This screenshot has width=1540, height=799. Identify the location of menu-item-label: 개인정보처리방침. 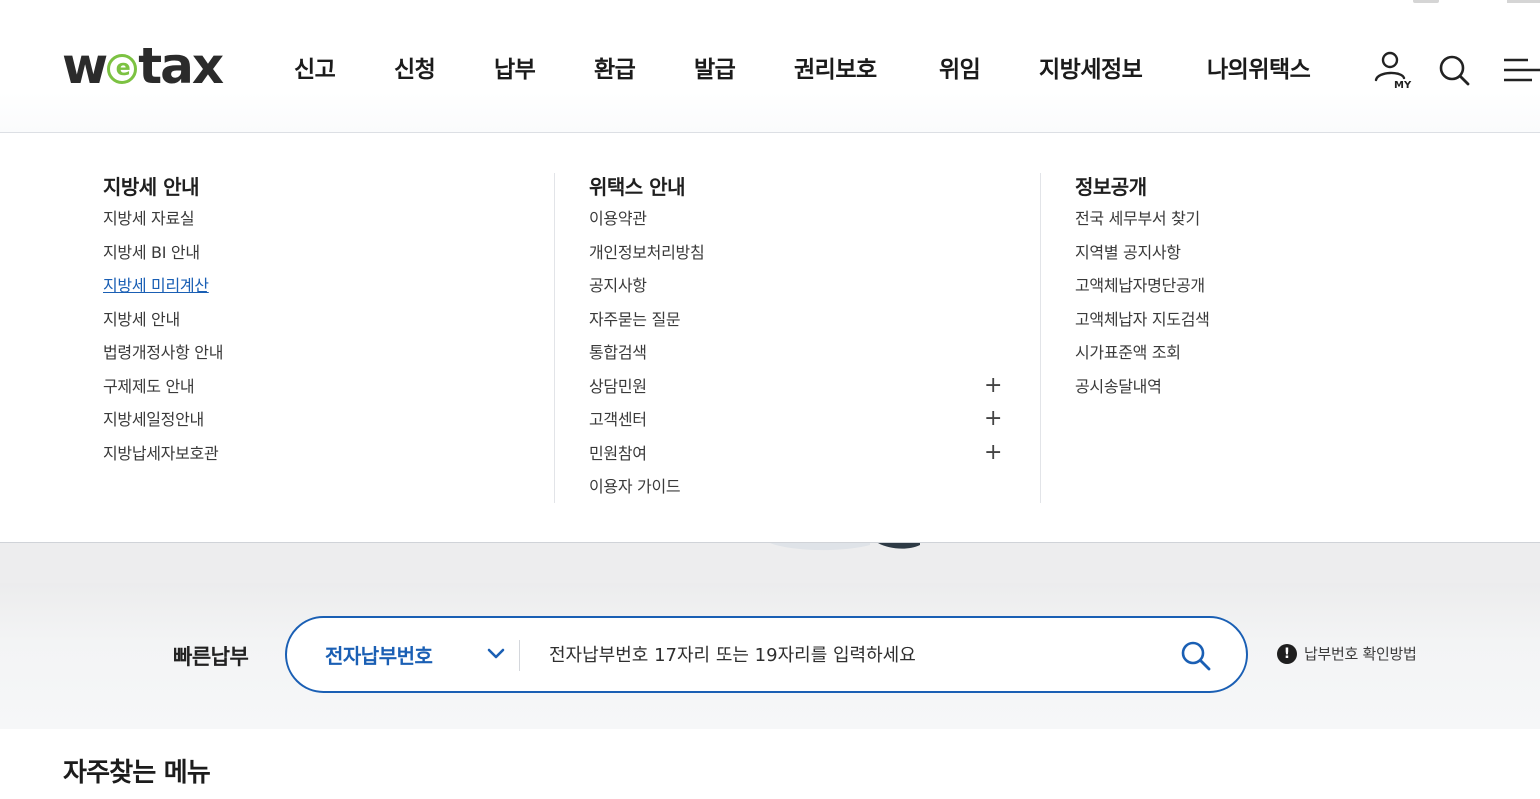
(647, 252).